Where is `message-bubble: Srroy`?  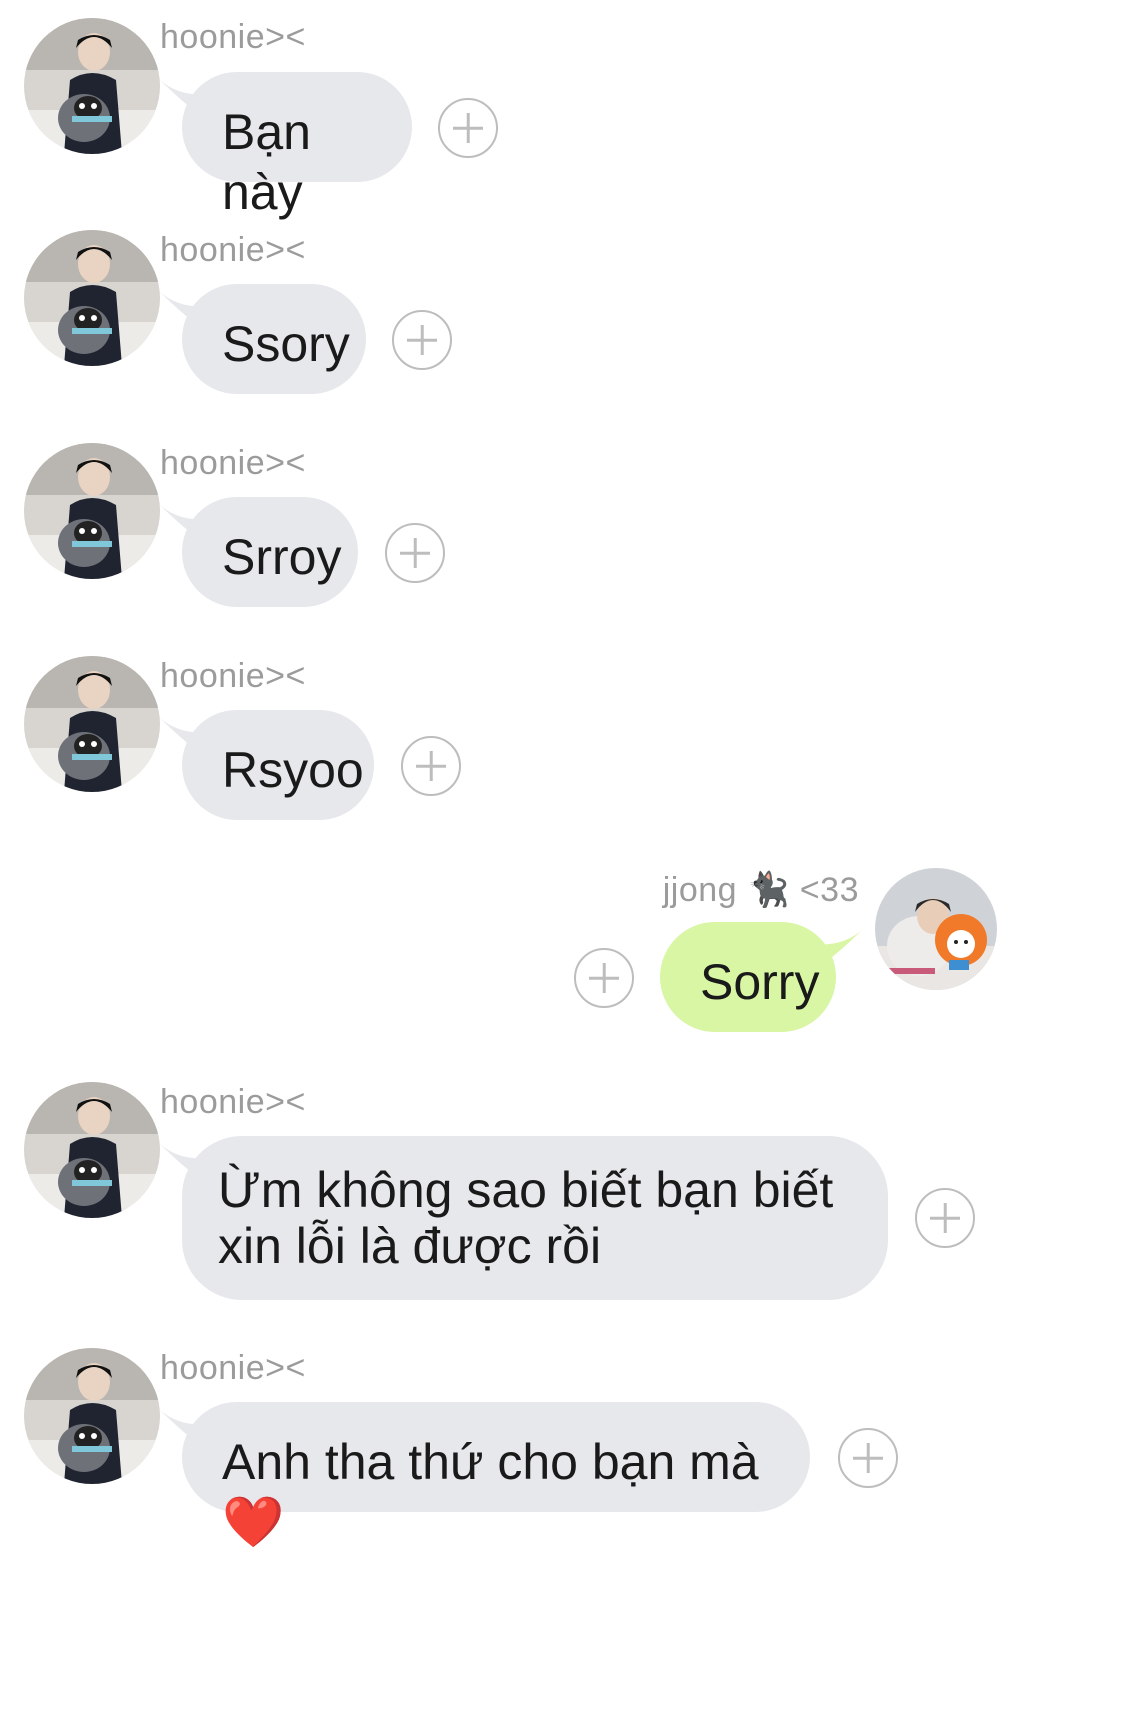 message-bubble: Srroy is located at coordinates (270, 552).